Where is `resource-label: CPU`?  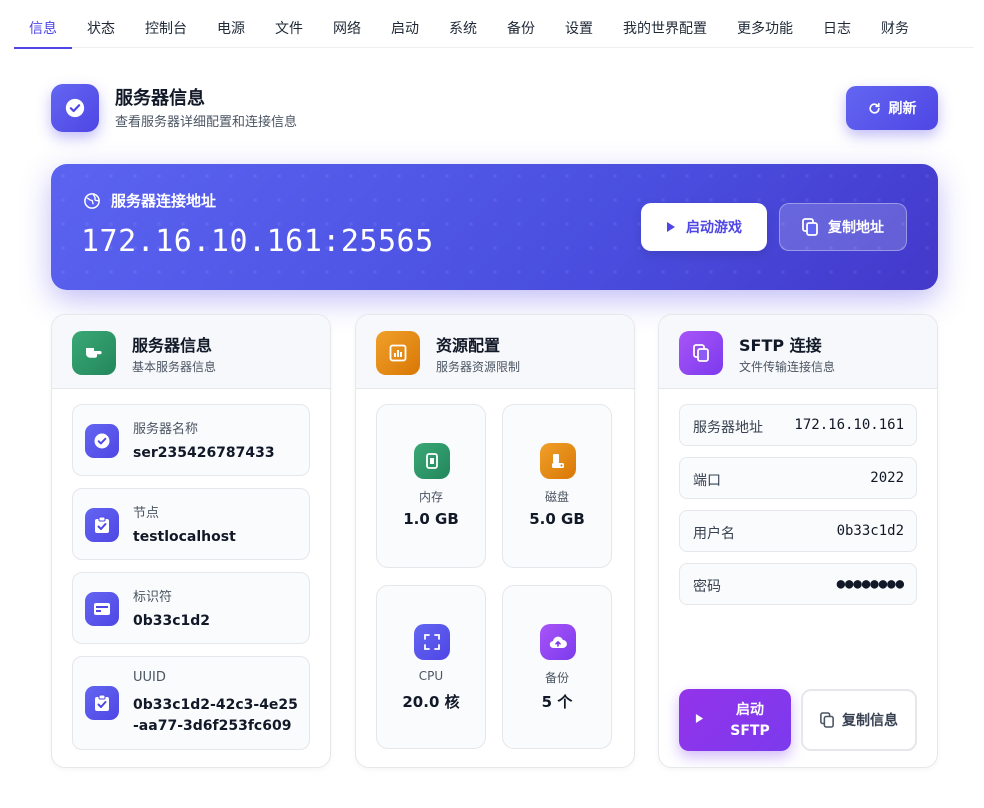
resource-label: CPU is located at coordinates (431, 676).